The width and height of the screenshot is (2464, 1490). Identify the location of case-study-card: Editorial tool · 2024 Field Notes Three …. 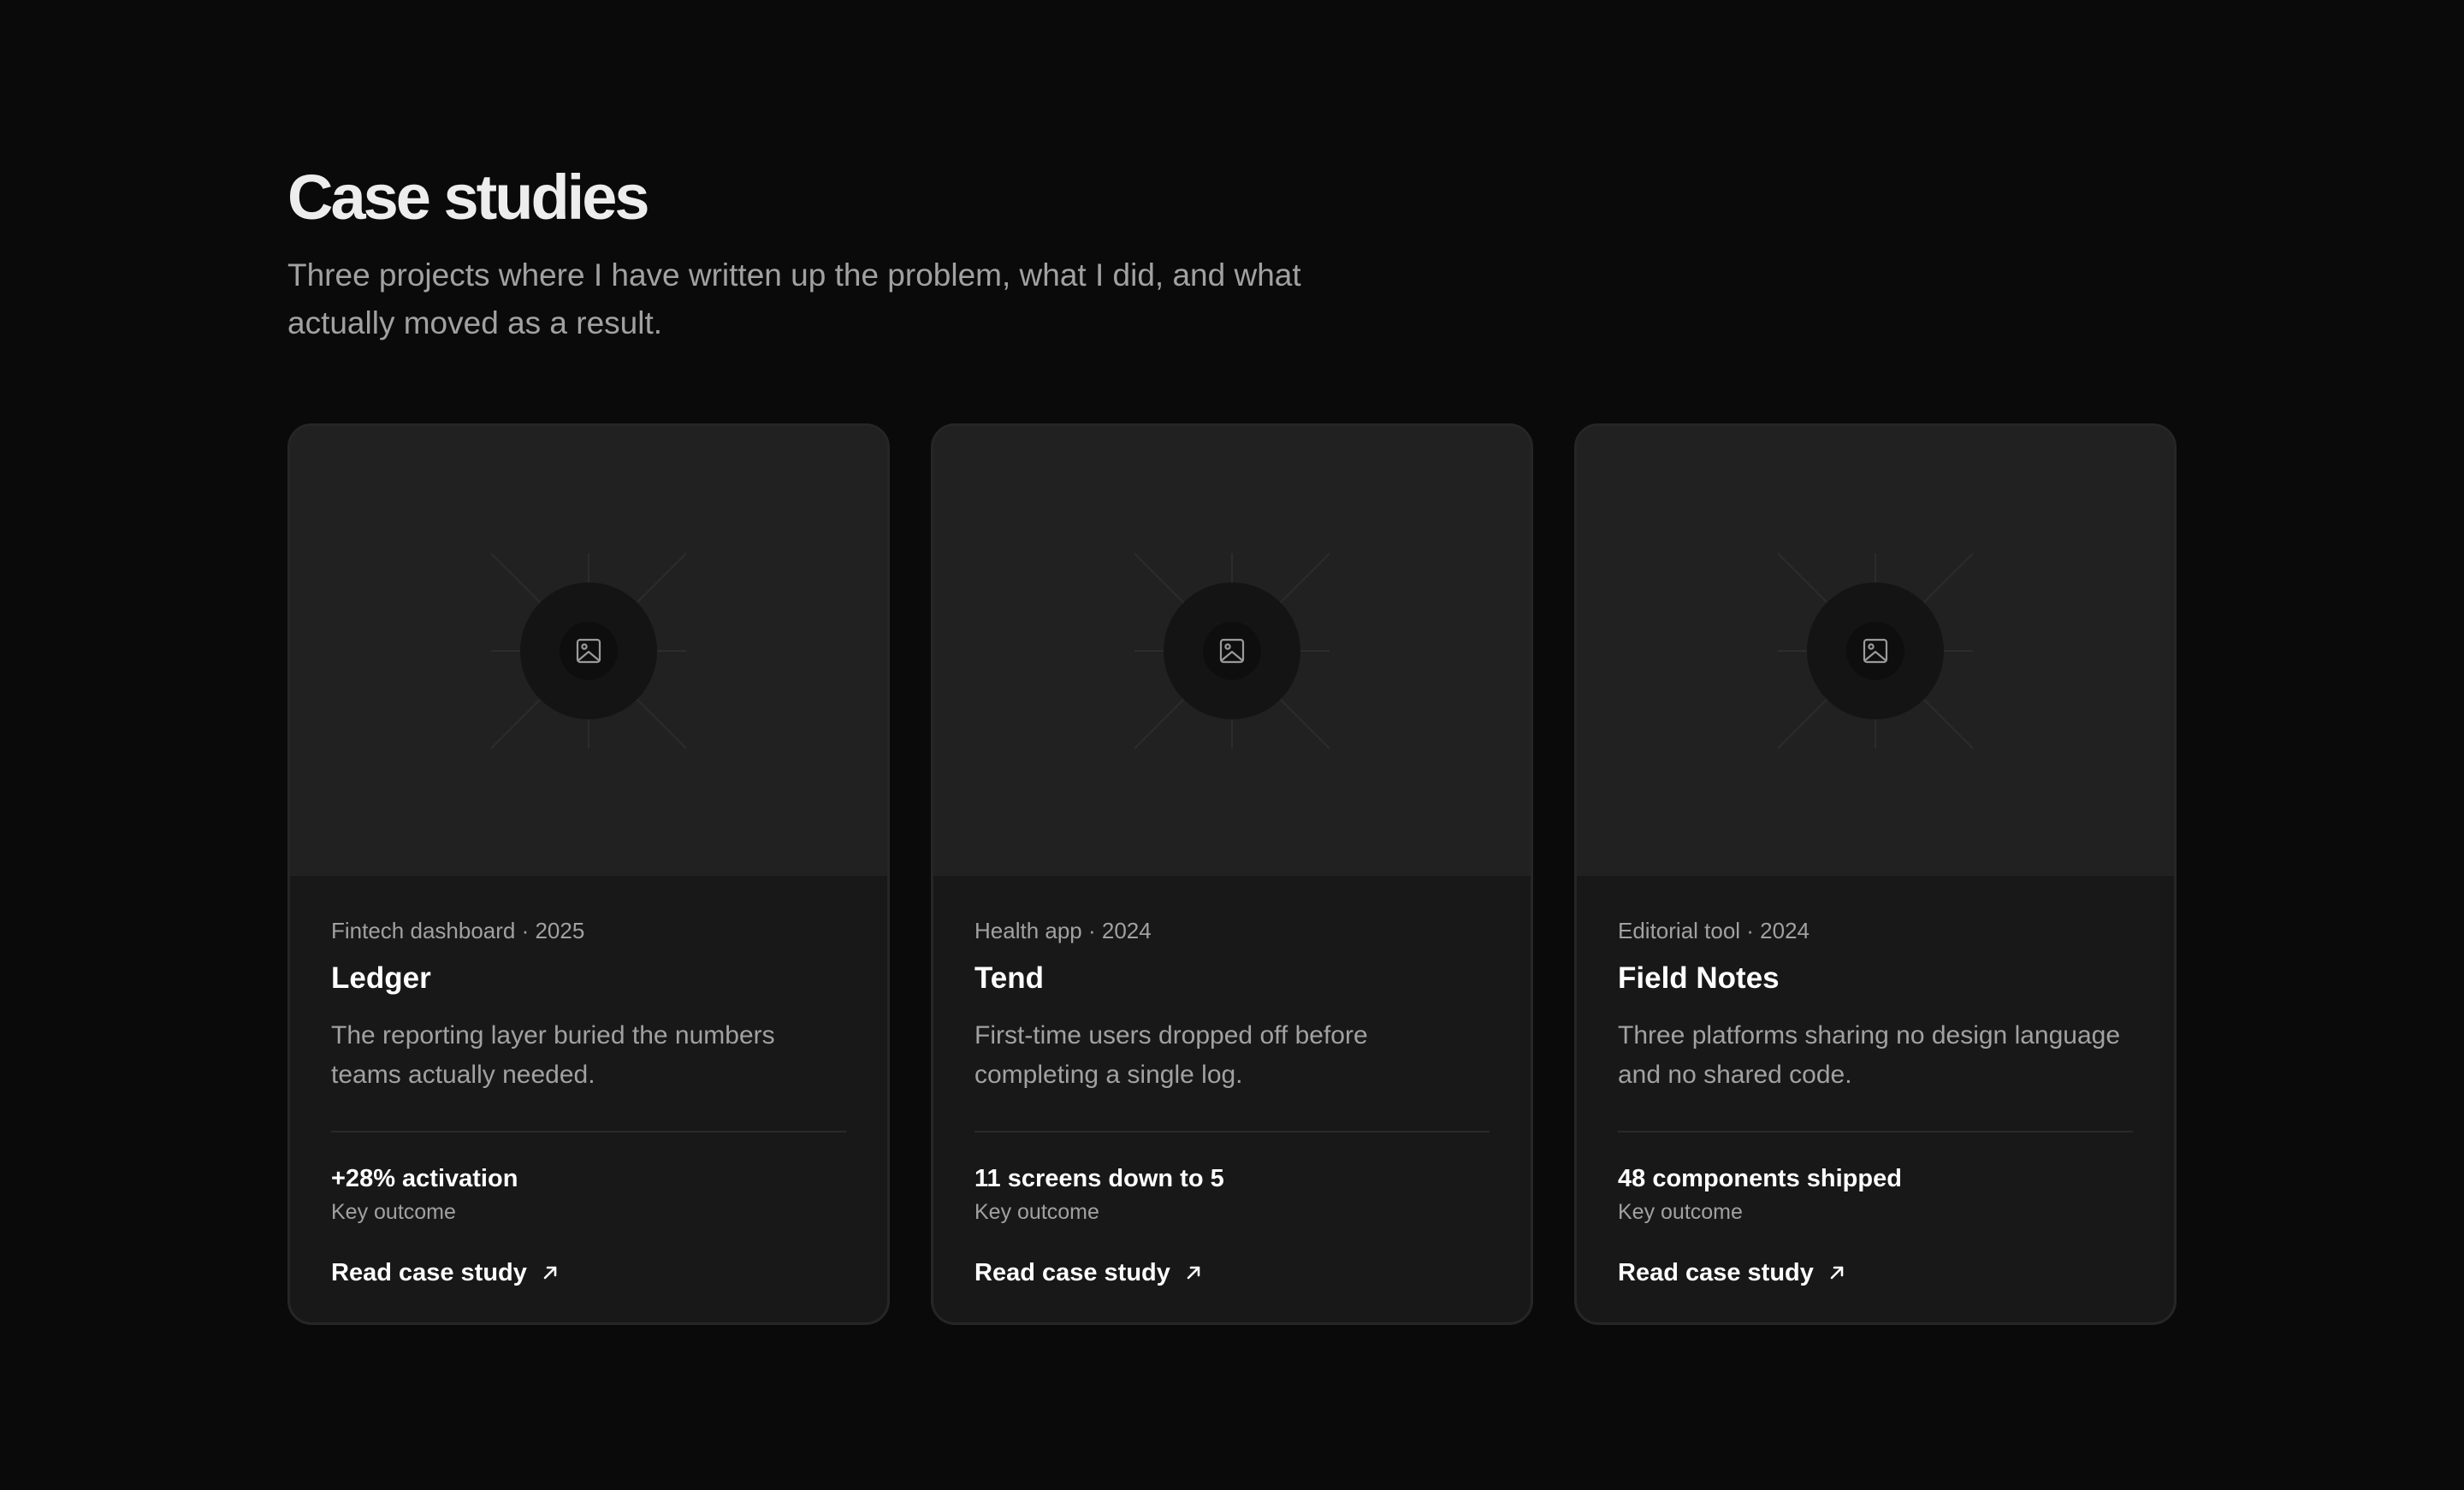
(1875, 874).